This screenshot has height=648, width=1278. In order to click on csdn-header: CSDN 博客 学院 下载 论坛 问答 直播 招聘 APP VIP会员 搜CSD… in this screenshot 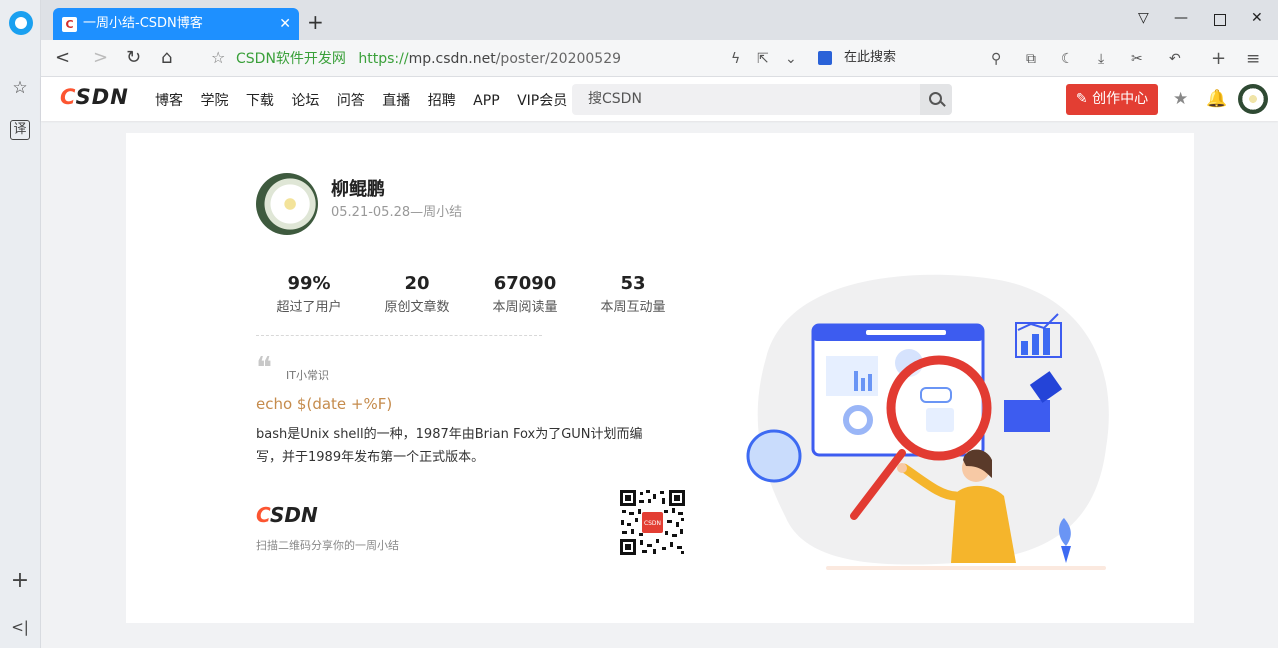, I will do `click(659, 99)`.